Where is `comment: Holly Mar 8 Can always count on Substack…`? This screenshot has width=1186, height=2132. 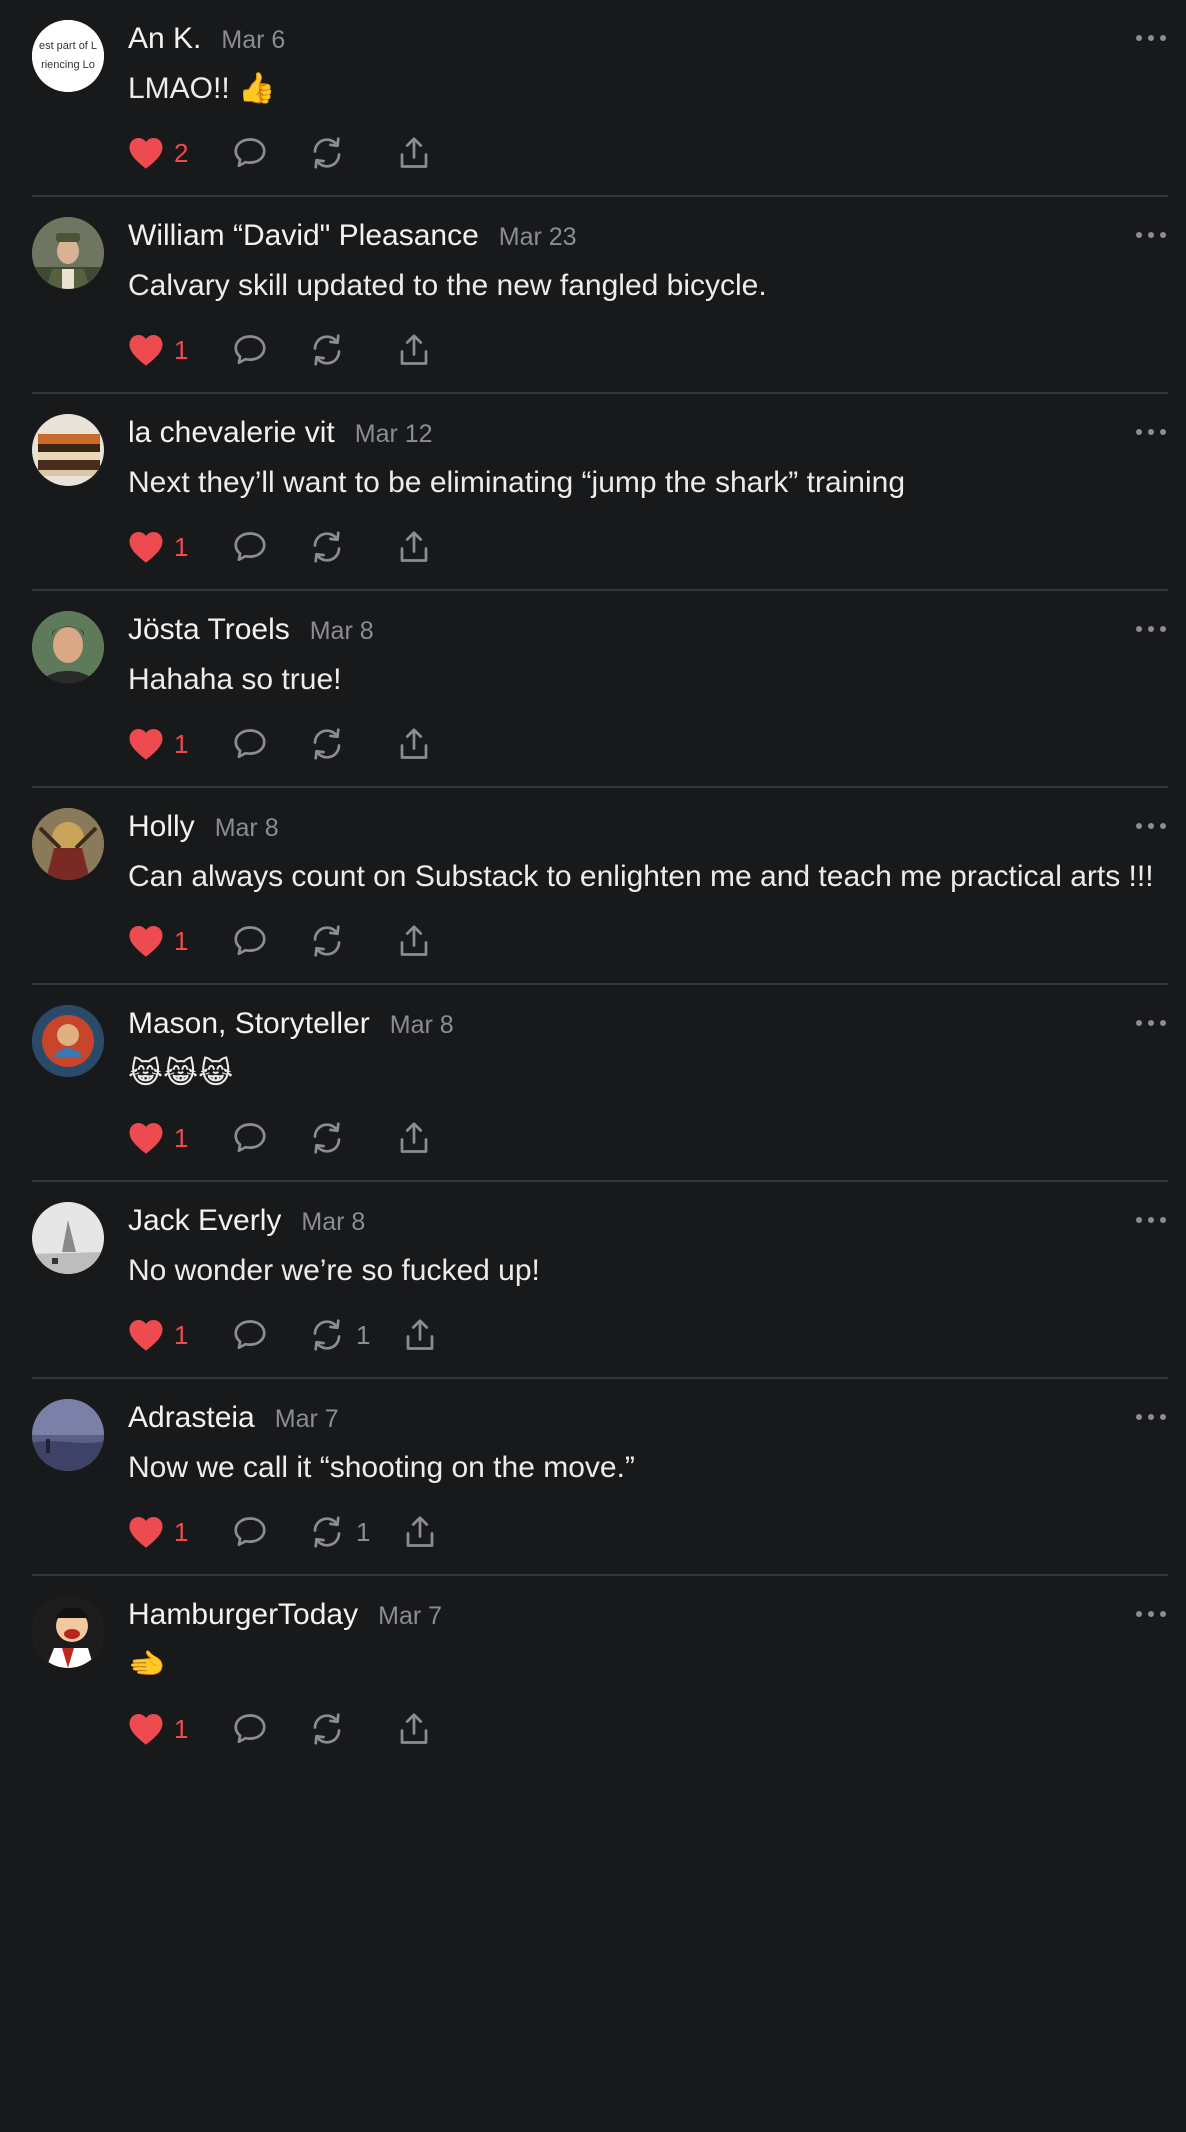
comment: Holly Mar 8 Can always count on Substack… is located at coordinates (600, 886).